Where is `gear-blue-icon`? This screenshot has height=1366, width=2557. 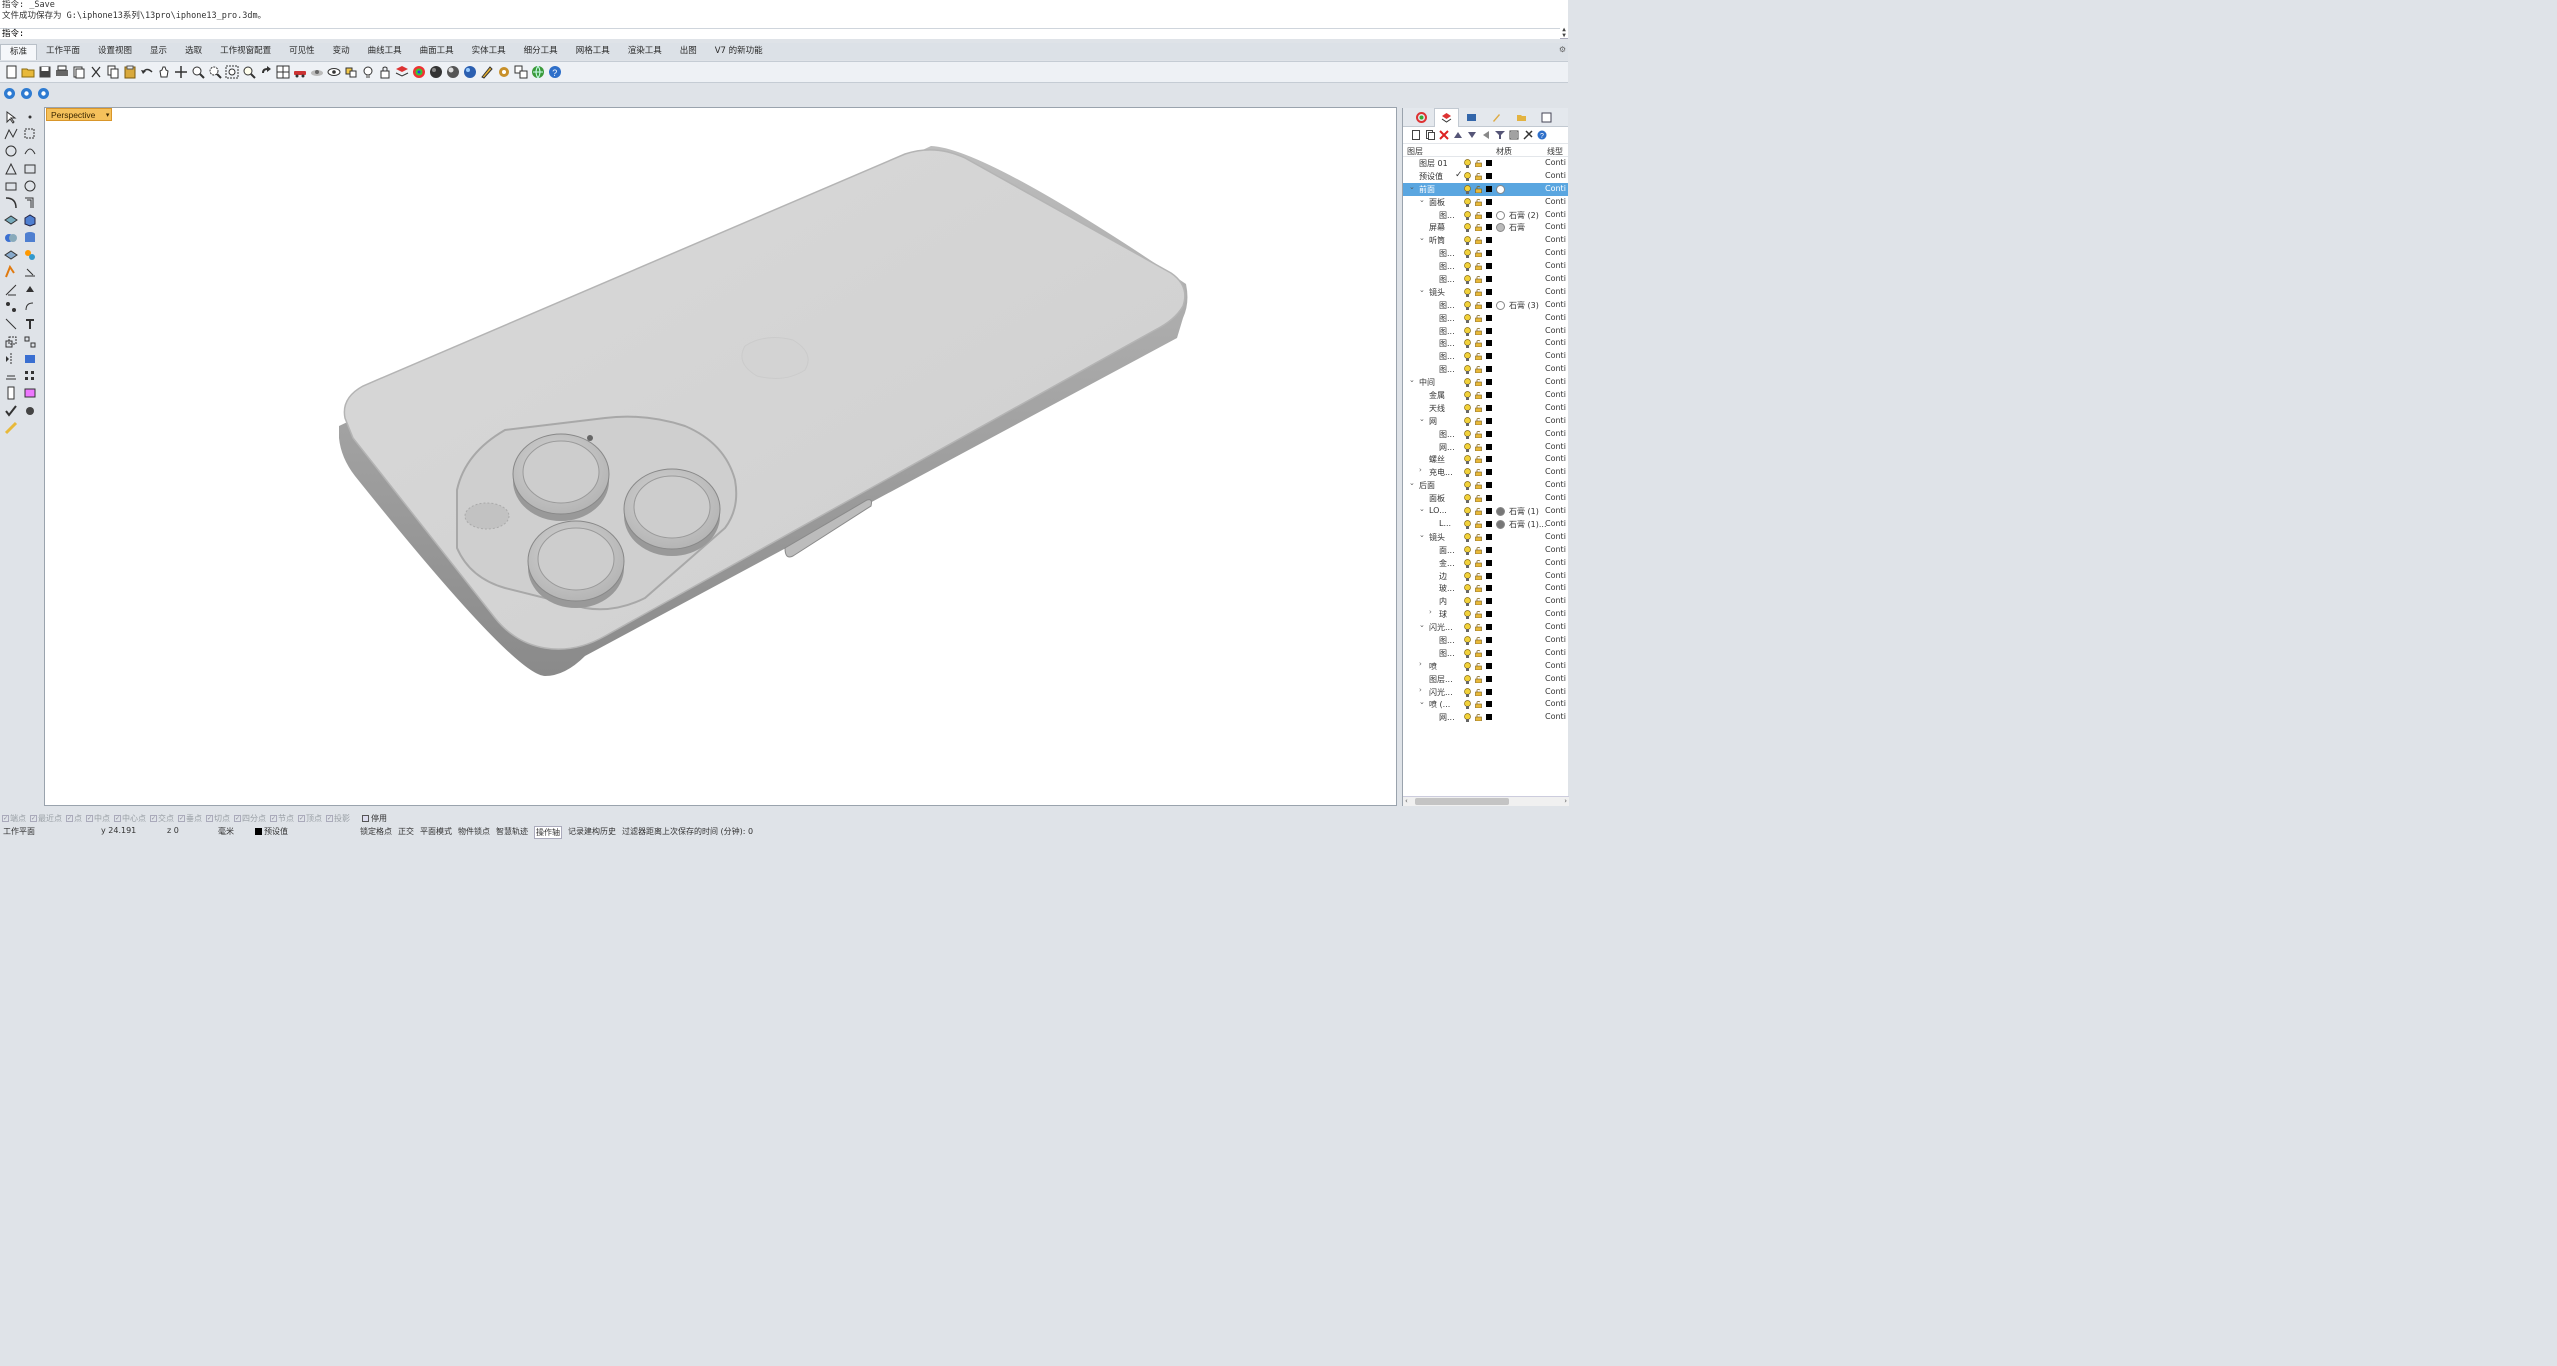
gear-blue-icon is located at coordinates (26, 93).